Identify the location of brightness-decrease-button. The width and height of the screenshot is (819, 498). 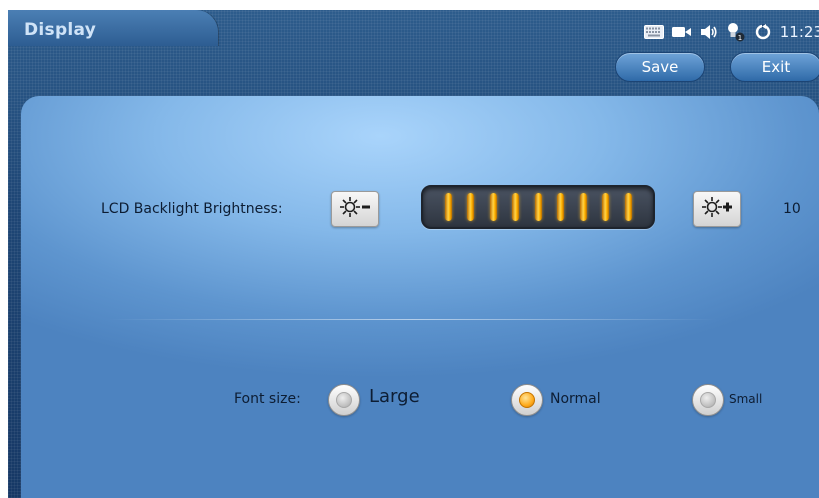
(355, 209).